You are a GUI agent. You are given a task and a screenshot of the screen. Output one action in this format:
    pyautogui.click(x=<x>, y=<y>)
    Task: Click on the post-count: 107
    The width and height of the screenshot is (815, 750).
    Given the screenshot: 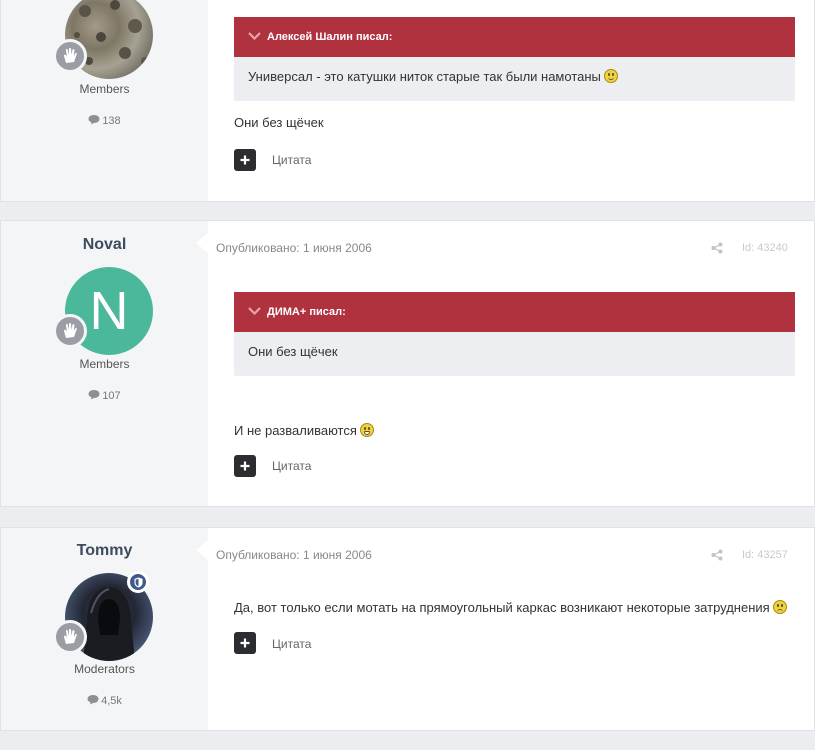 What is the action you would take?
    pyautogui.click(x=104, y=395)
    